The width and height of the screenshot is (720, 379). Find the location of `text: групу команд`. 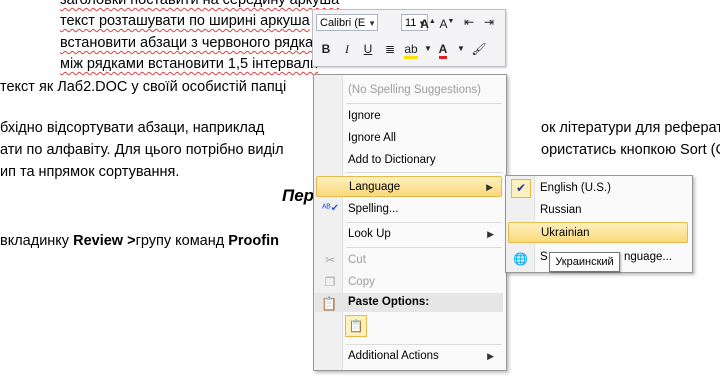

text: групу команд is located at coordinates (182, 241).